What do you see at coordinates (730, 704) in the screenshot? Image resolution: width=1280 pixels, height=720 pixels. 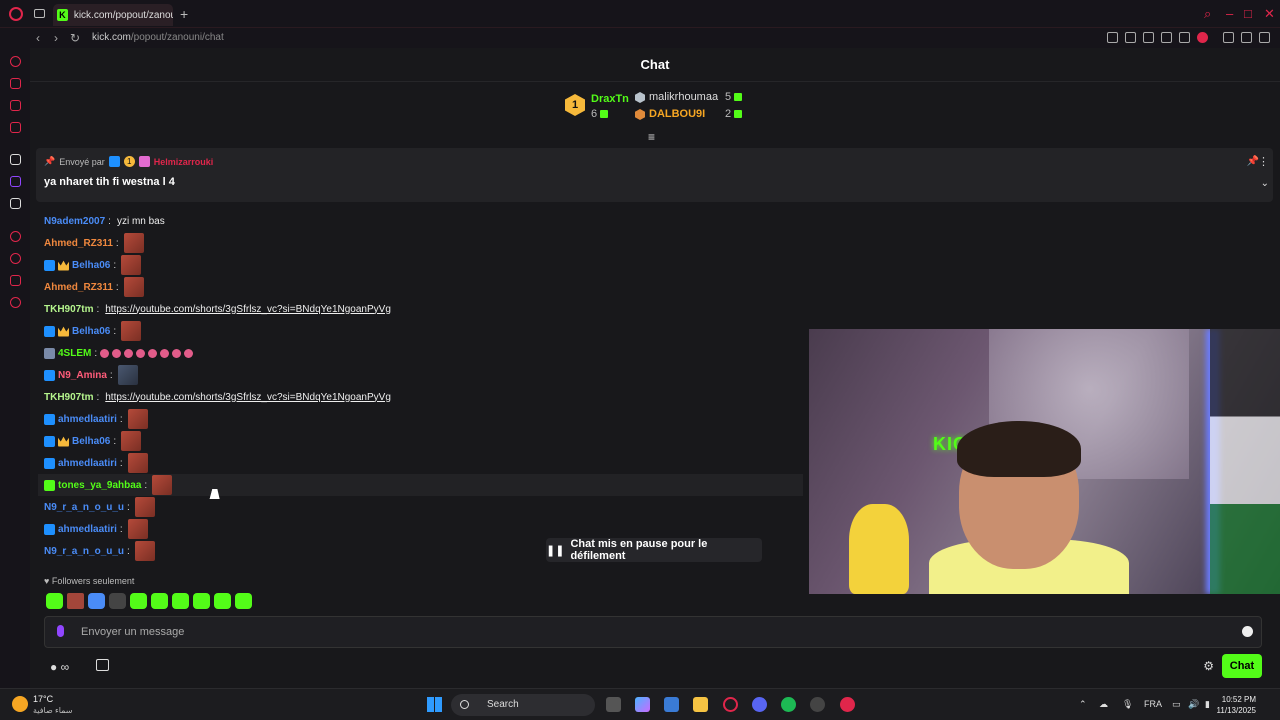 I see `opera-app-icon` at bounding box center [730, 704].